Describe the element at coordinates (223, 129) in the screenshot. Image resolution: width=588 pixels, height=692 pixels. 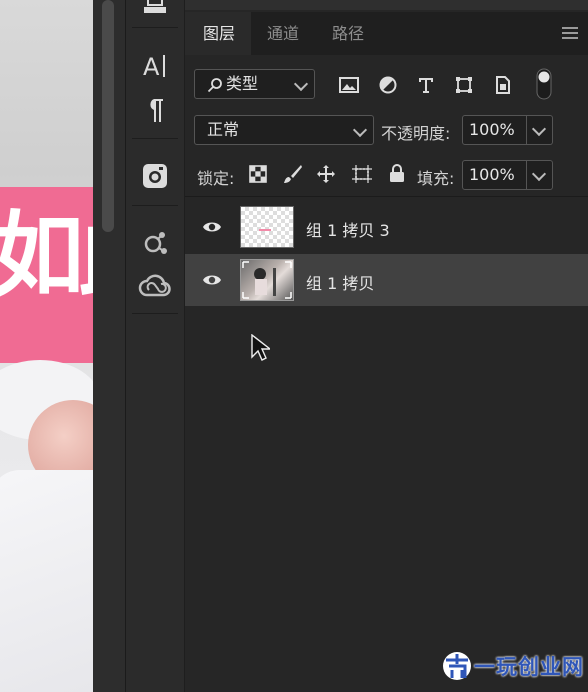
I see `blend-mode-value: 正常` at that location.